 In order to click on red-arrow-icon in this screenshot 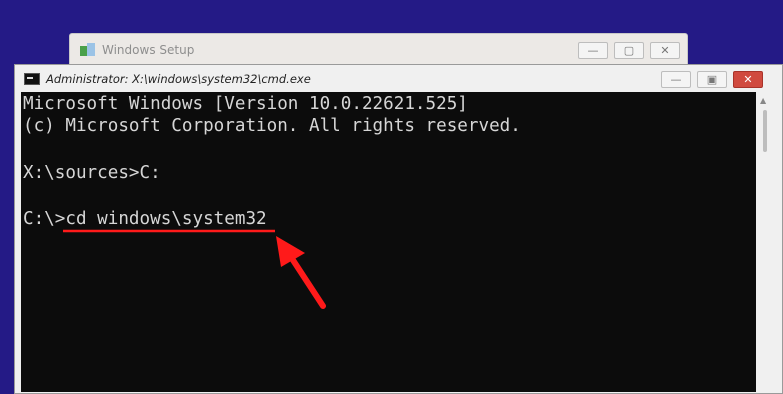, I will do `click(290, 251)`.